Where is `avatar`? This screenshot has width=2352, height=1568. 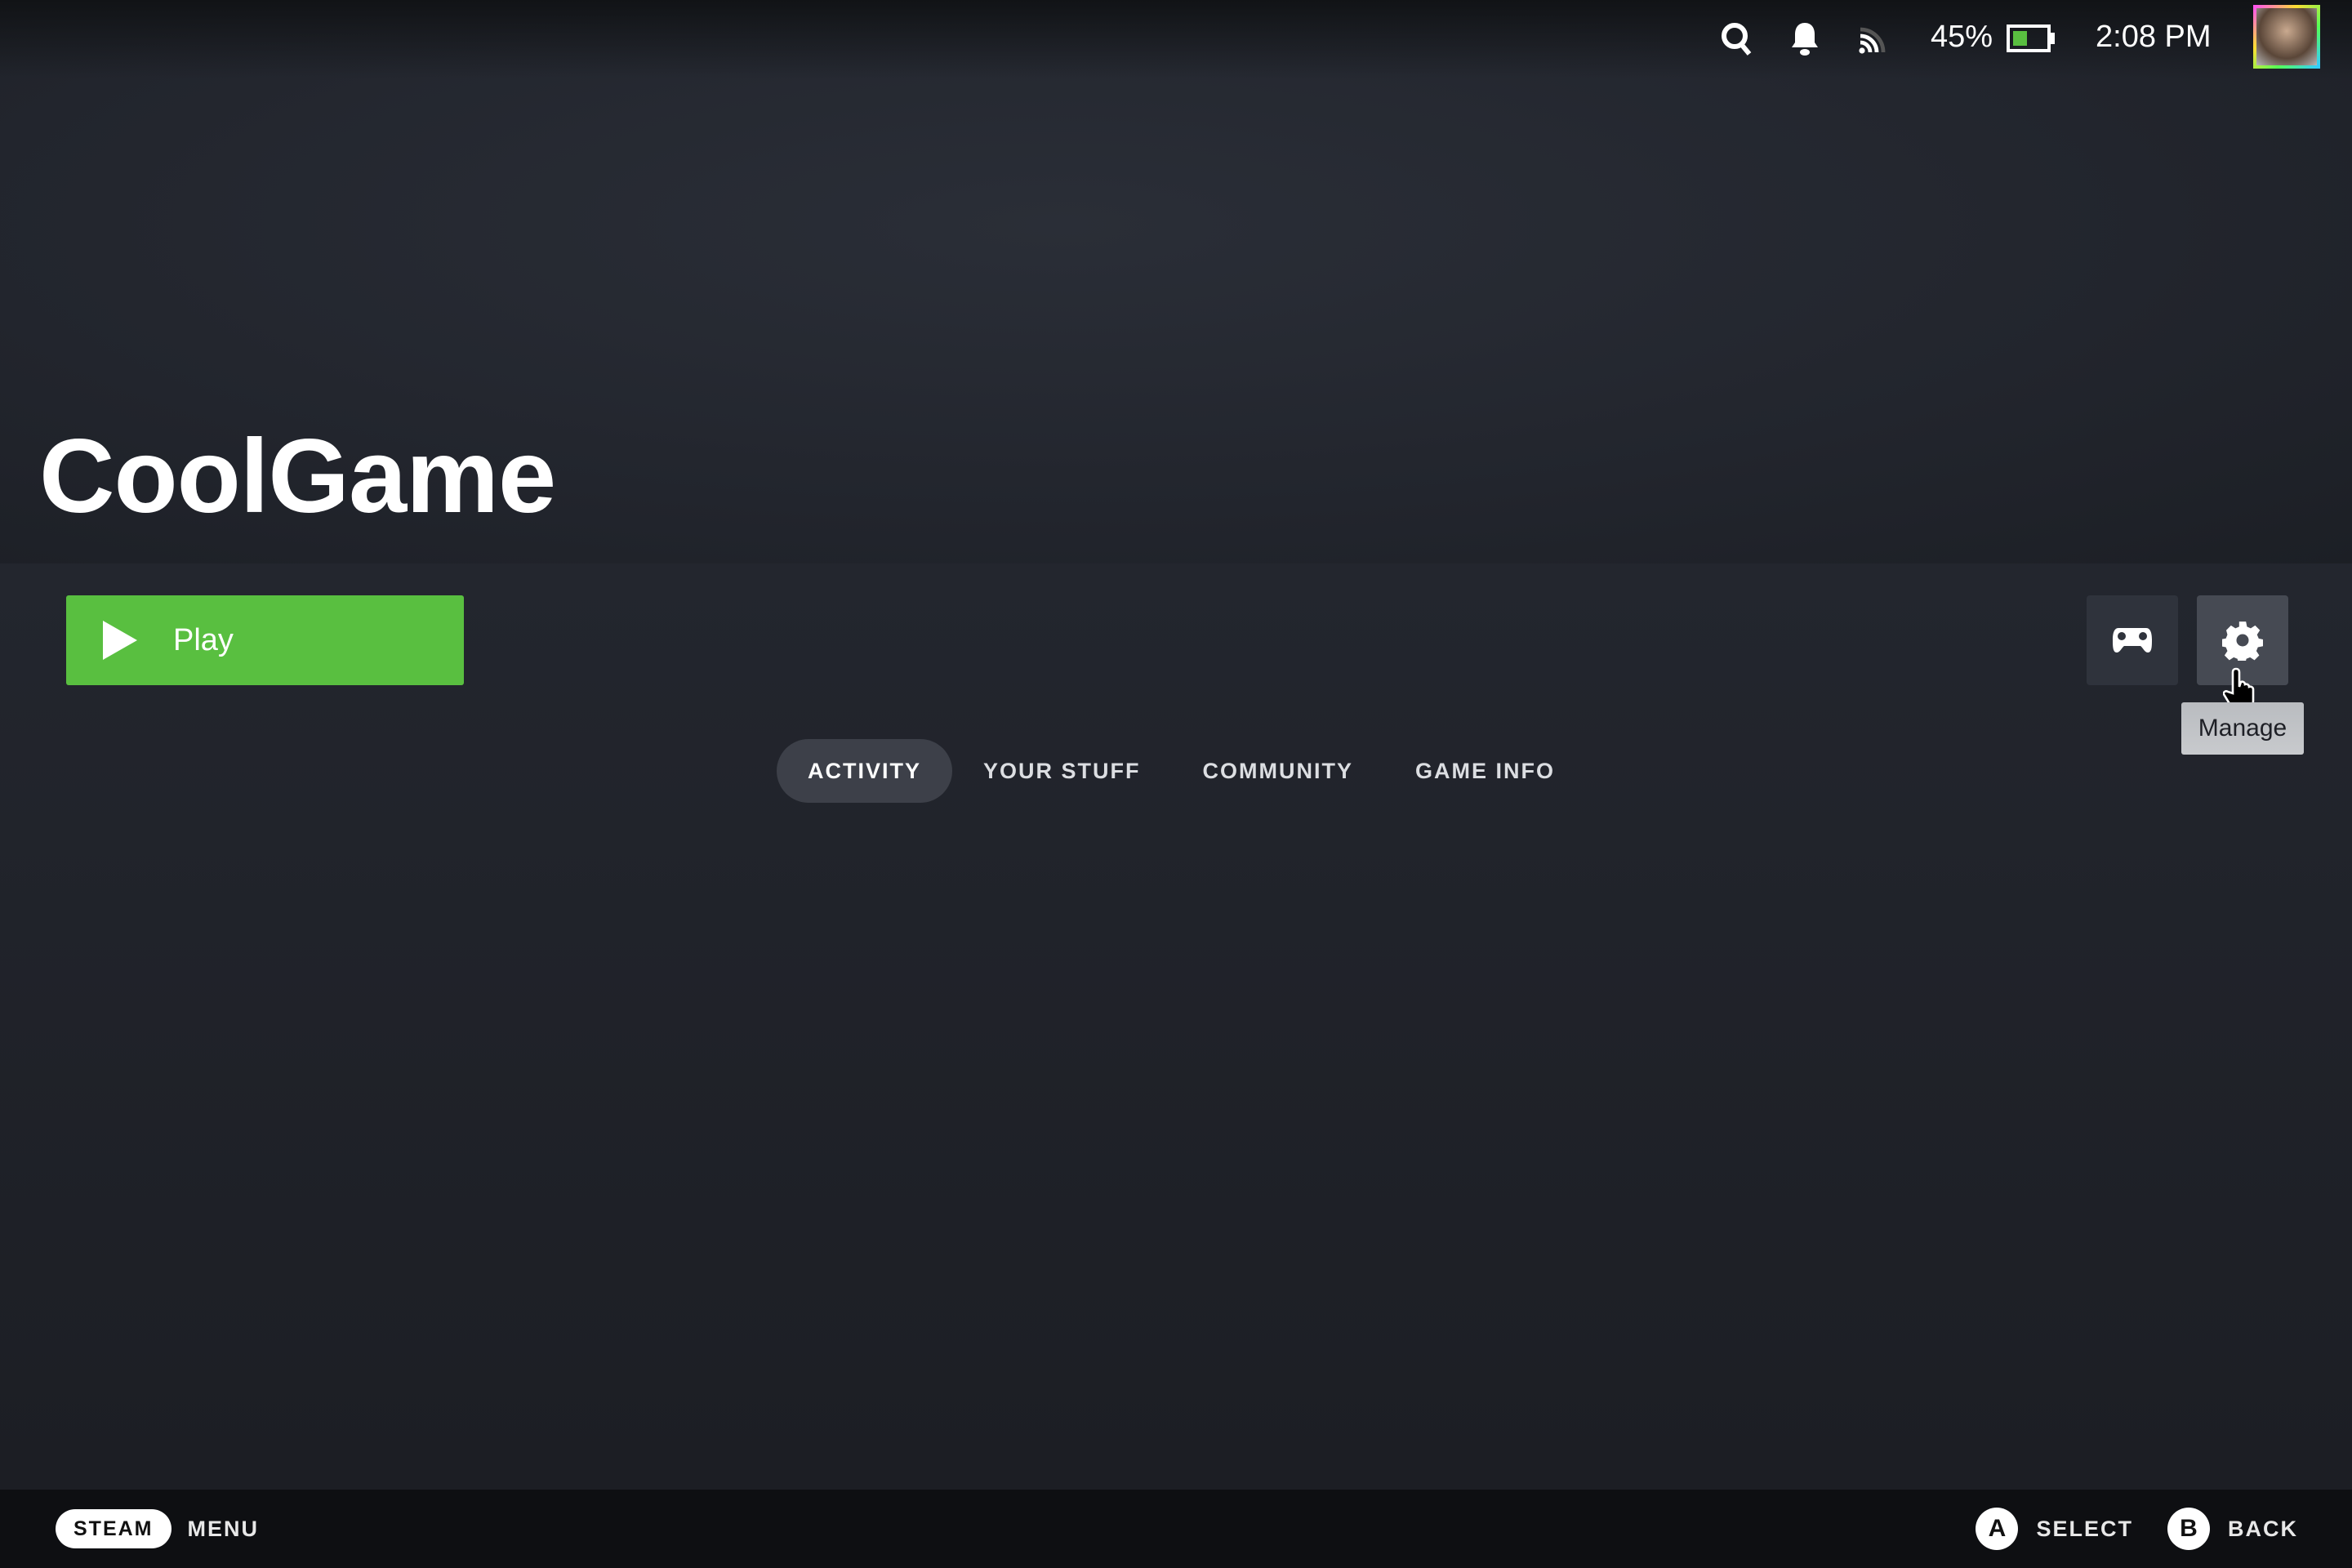 avatar is located at coordinates (2286, 37).